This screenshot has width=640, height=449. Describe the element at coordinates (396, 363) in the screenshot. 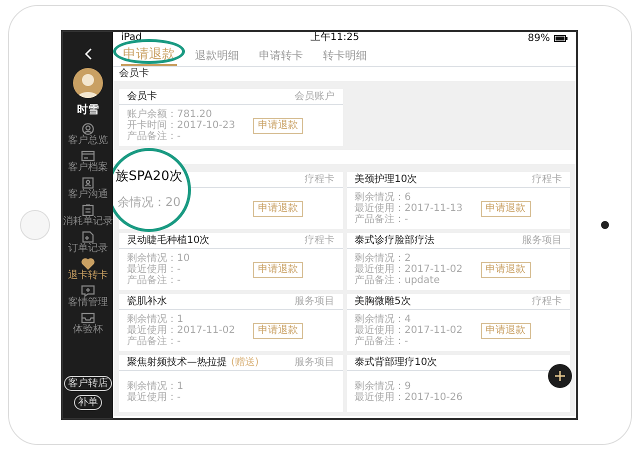

I see `card-title: 泰式背部理疗10次` at that location.